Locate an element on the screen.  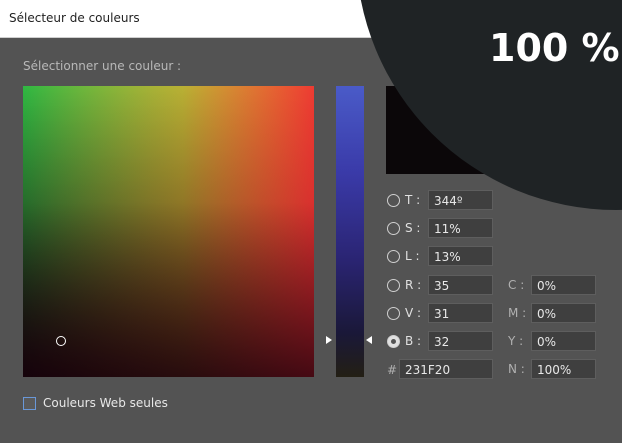
blue-label: B : is located at coordinates (413, 341).